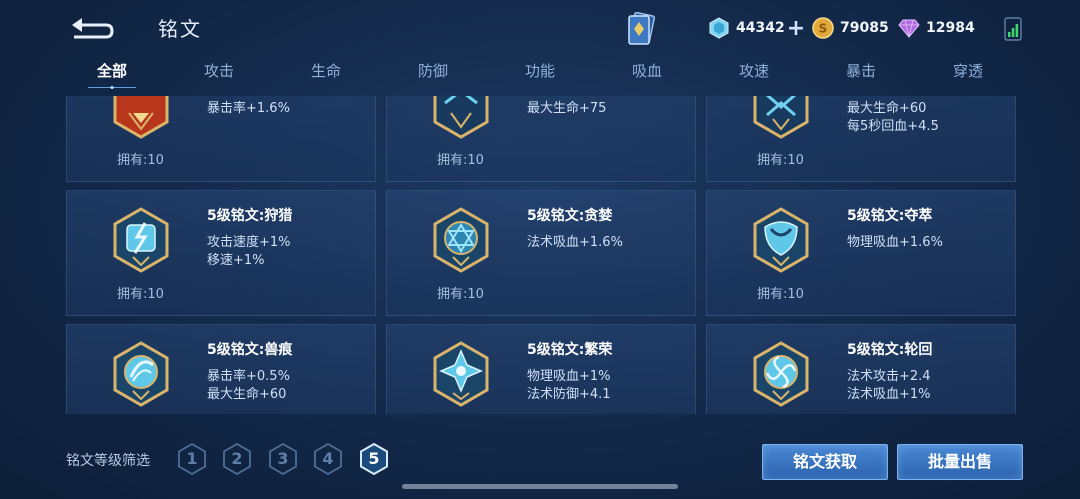 Image resolution: width=1080 pixels, height=499 pixels. What do you see at coordinates (540, 70) in the screenshot?
I see `tab-utility: 功能` at bounding box center [540, 70].